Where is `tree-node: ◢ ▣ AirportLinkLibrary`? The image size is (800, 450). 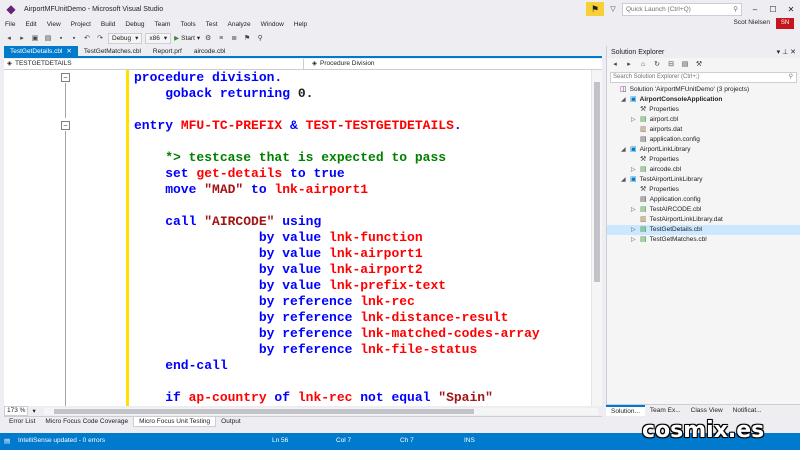 tree-node: ◢ ▣ AirportLinkLibrary is located at coordinates (649, 150).